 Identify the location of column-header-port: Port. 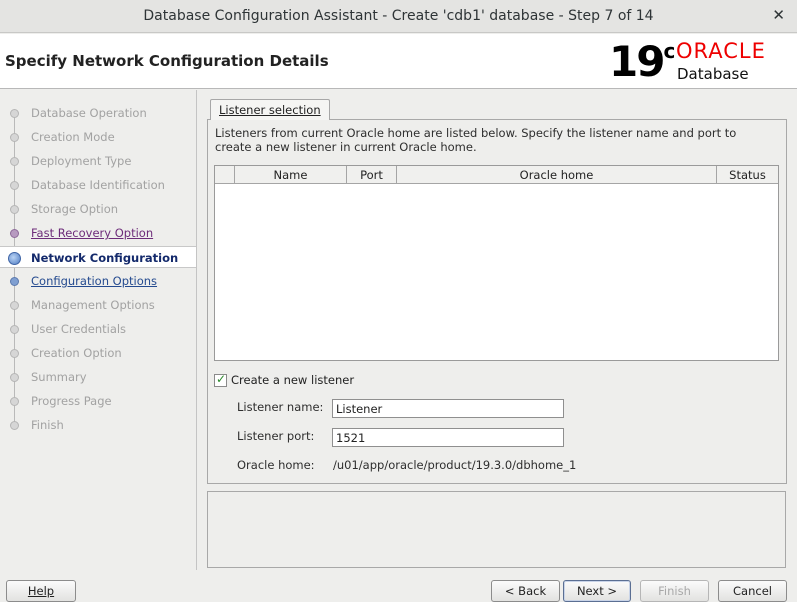
(372, 175).